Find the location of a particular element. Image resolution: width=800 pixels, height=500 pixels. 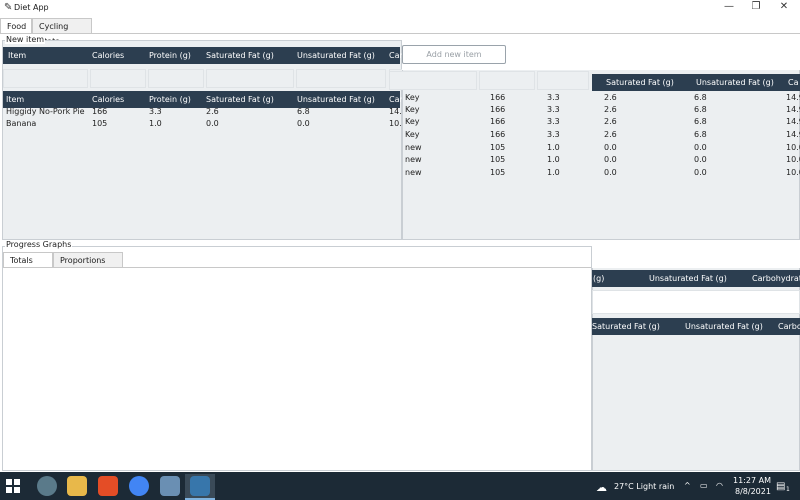

clock-date: 8/8/2021 is located at coordinates (753, 491).